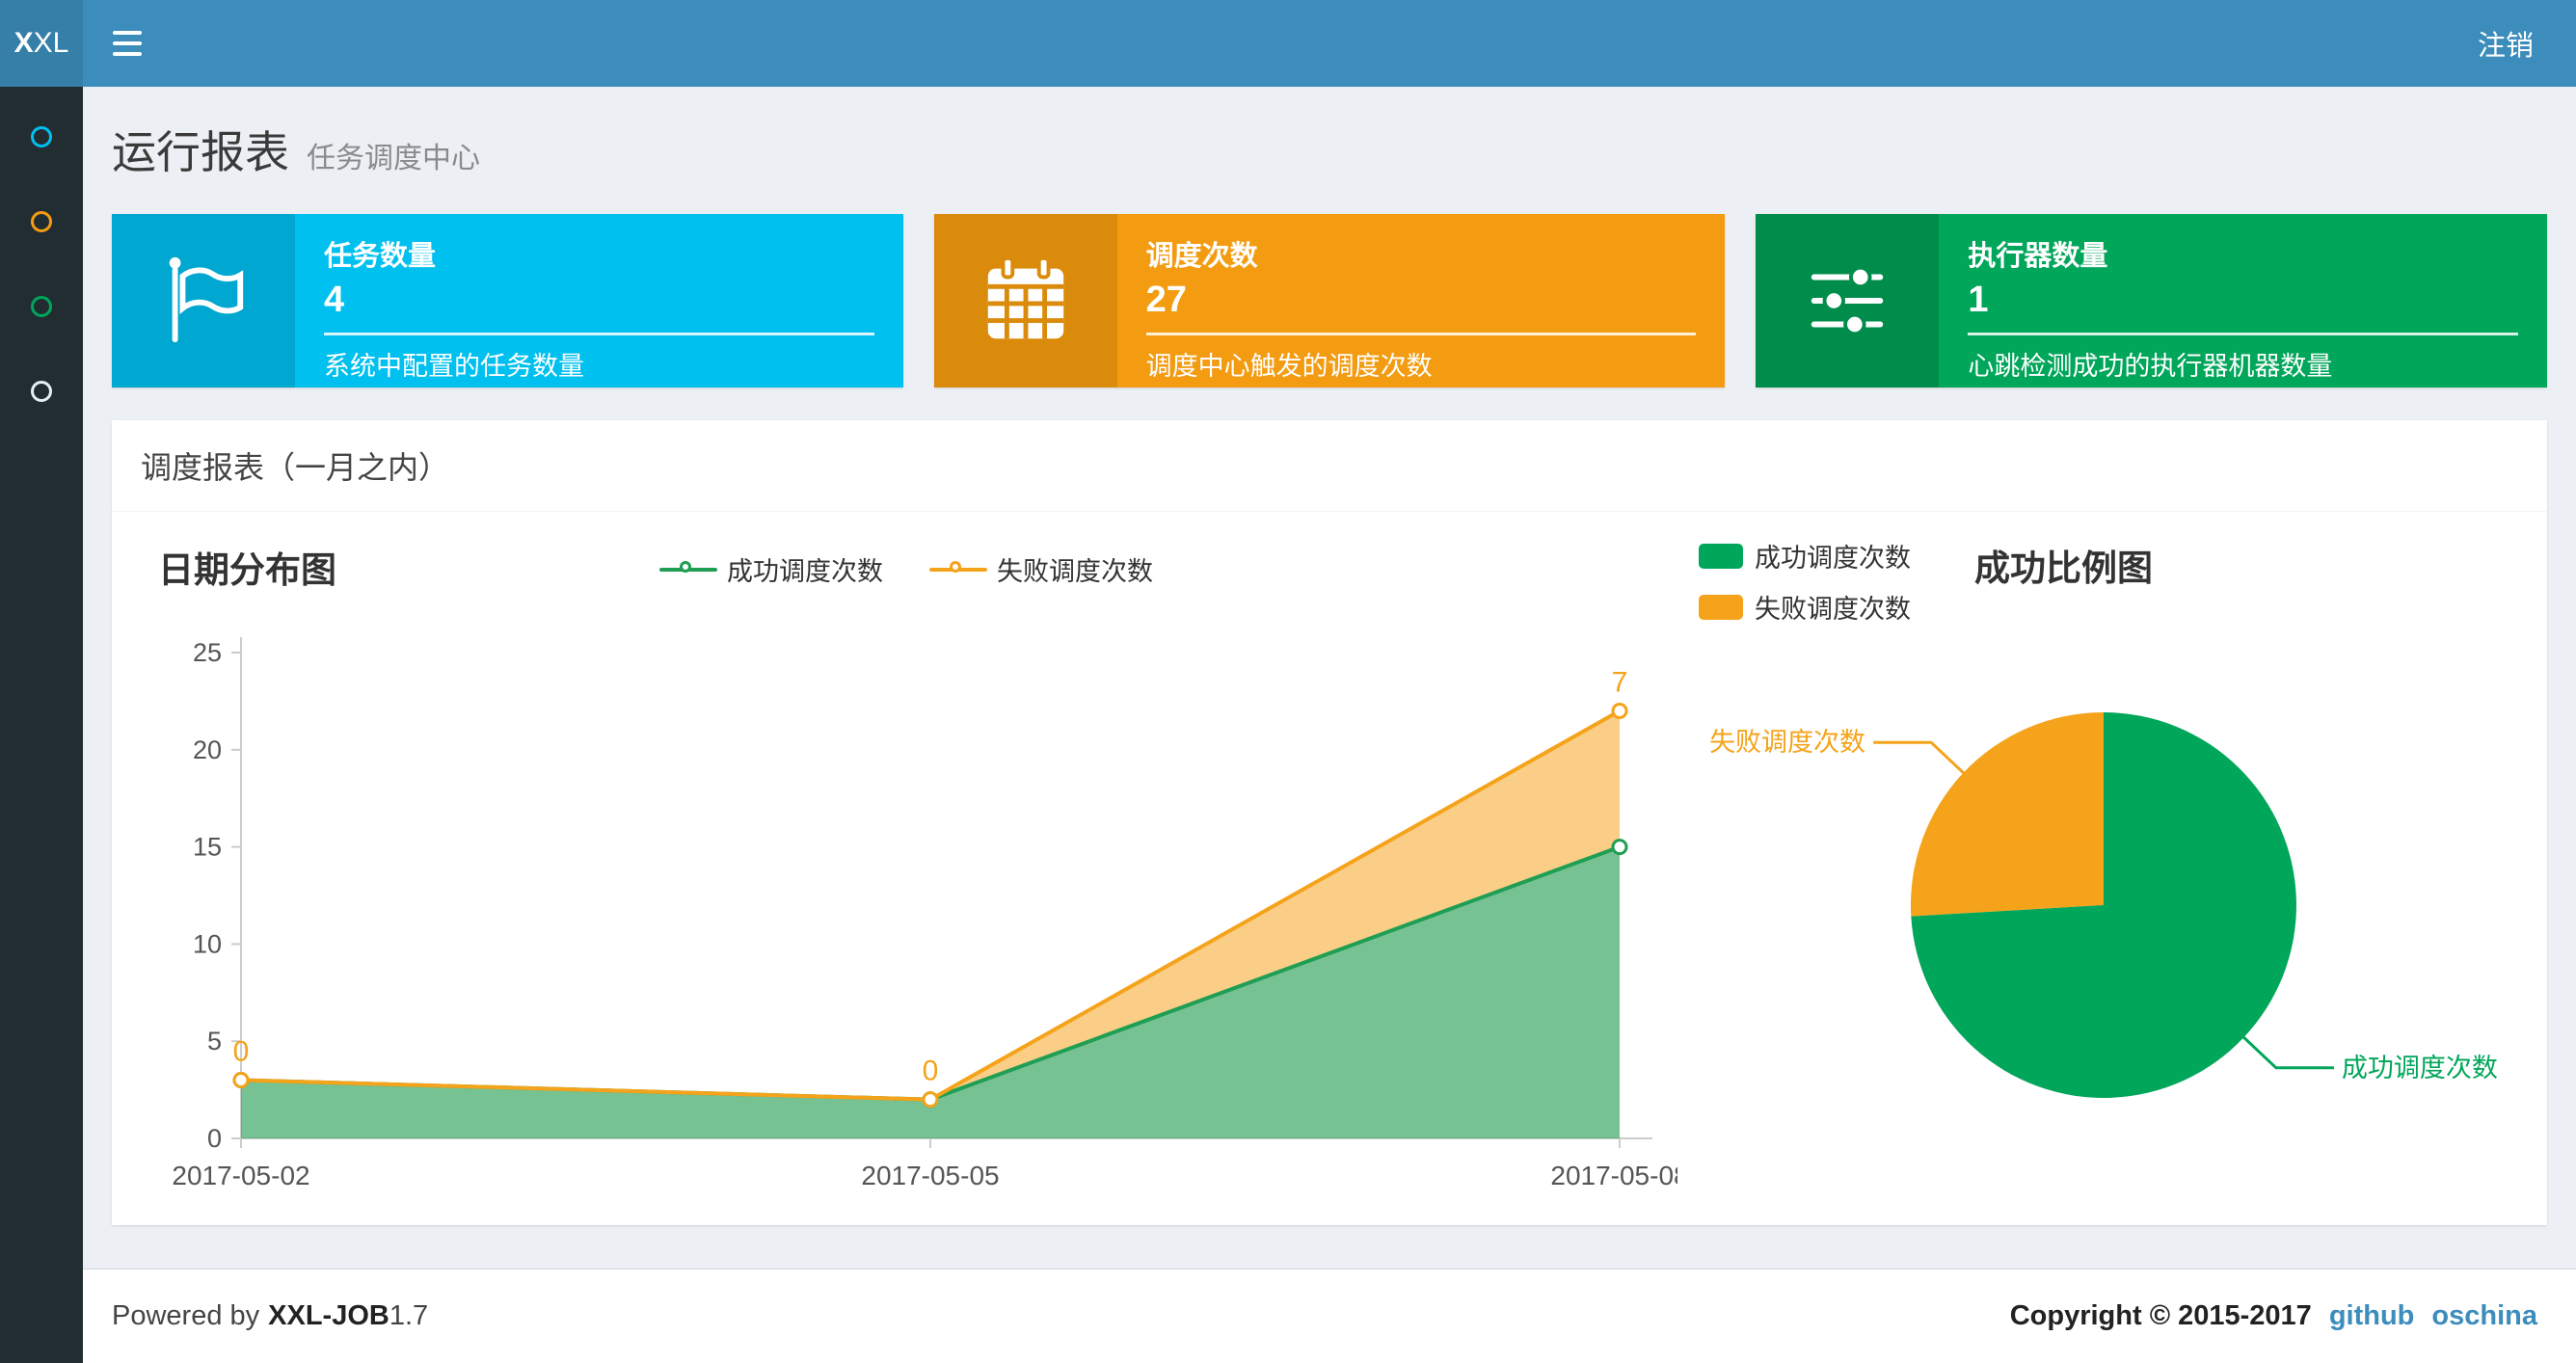 The image size is (2576, 1363). I want to click on info-box-triggers: 调度次数 27 调度中心触发的调度次数, so click(1329, 301).